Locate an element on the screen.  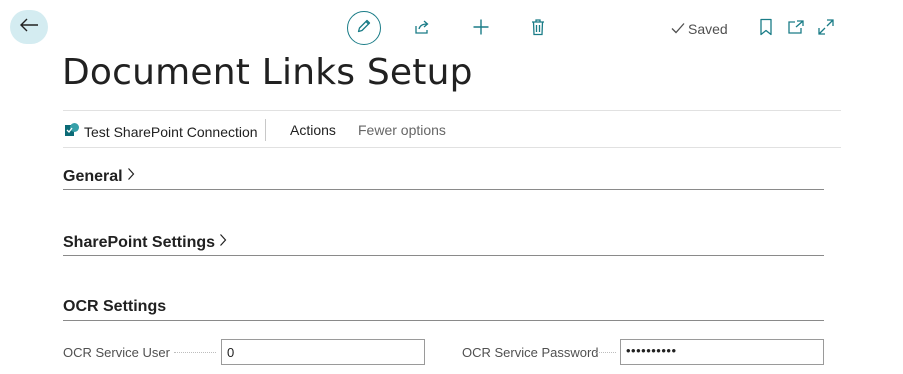
section-general-header: General is located at coordinates (99, 176).